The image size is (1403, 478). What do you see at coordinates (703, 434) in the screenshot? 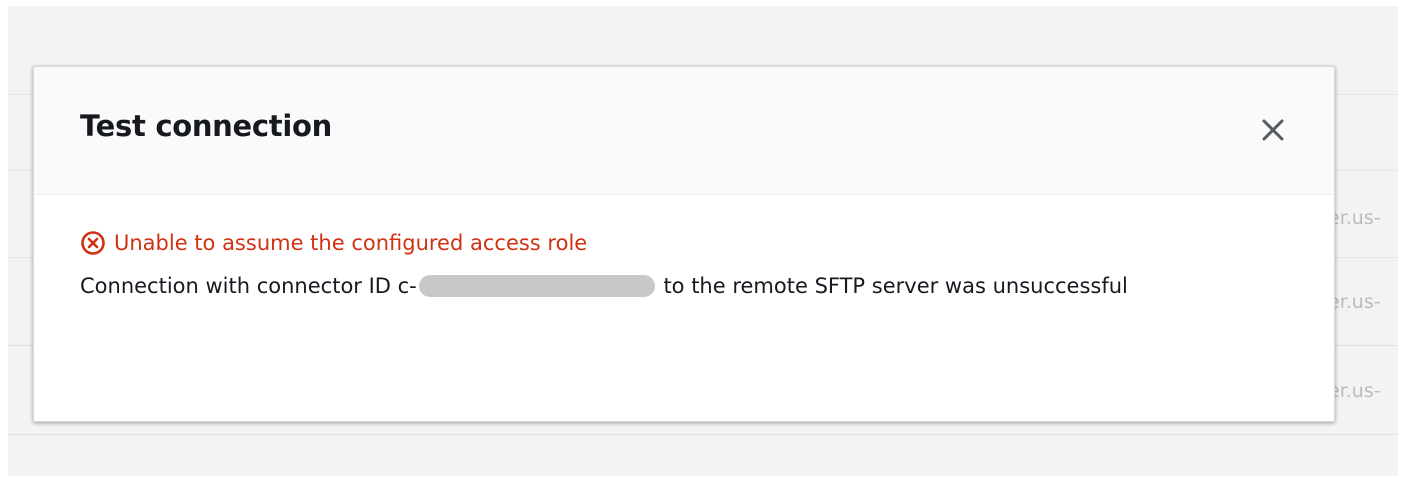
I see `table-divider` at bounding box center [703, 434].